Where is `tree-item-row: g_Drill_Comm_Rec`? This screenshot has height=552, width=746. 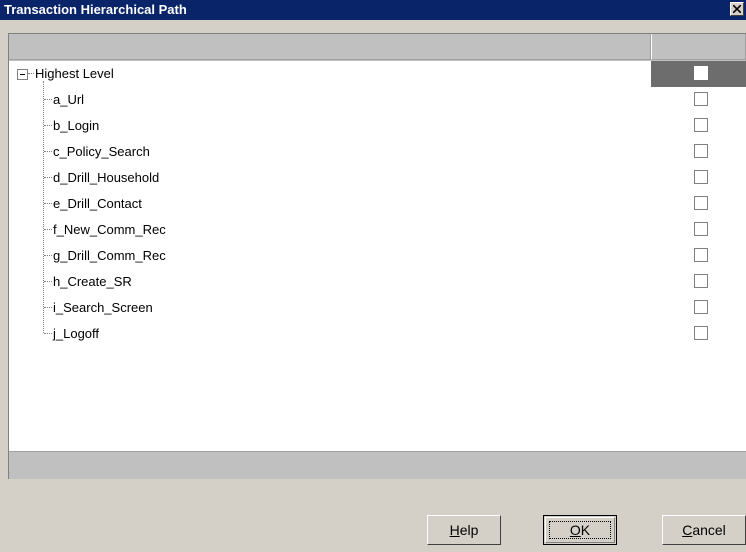 tree-item-row: g_Drill_Comm_Rec is located at coordinates (377, 256).